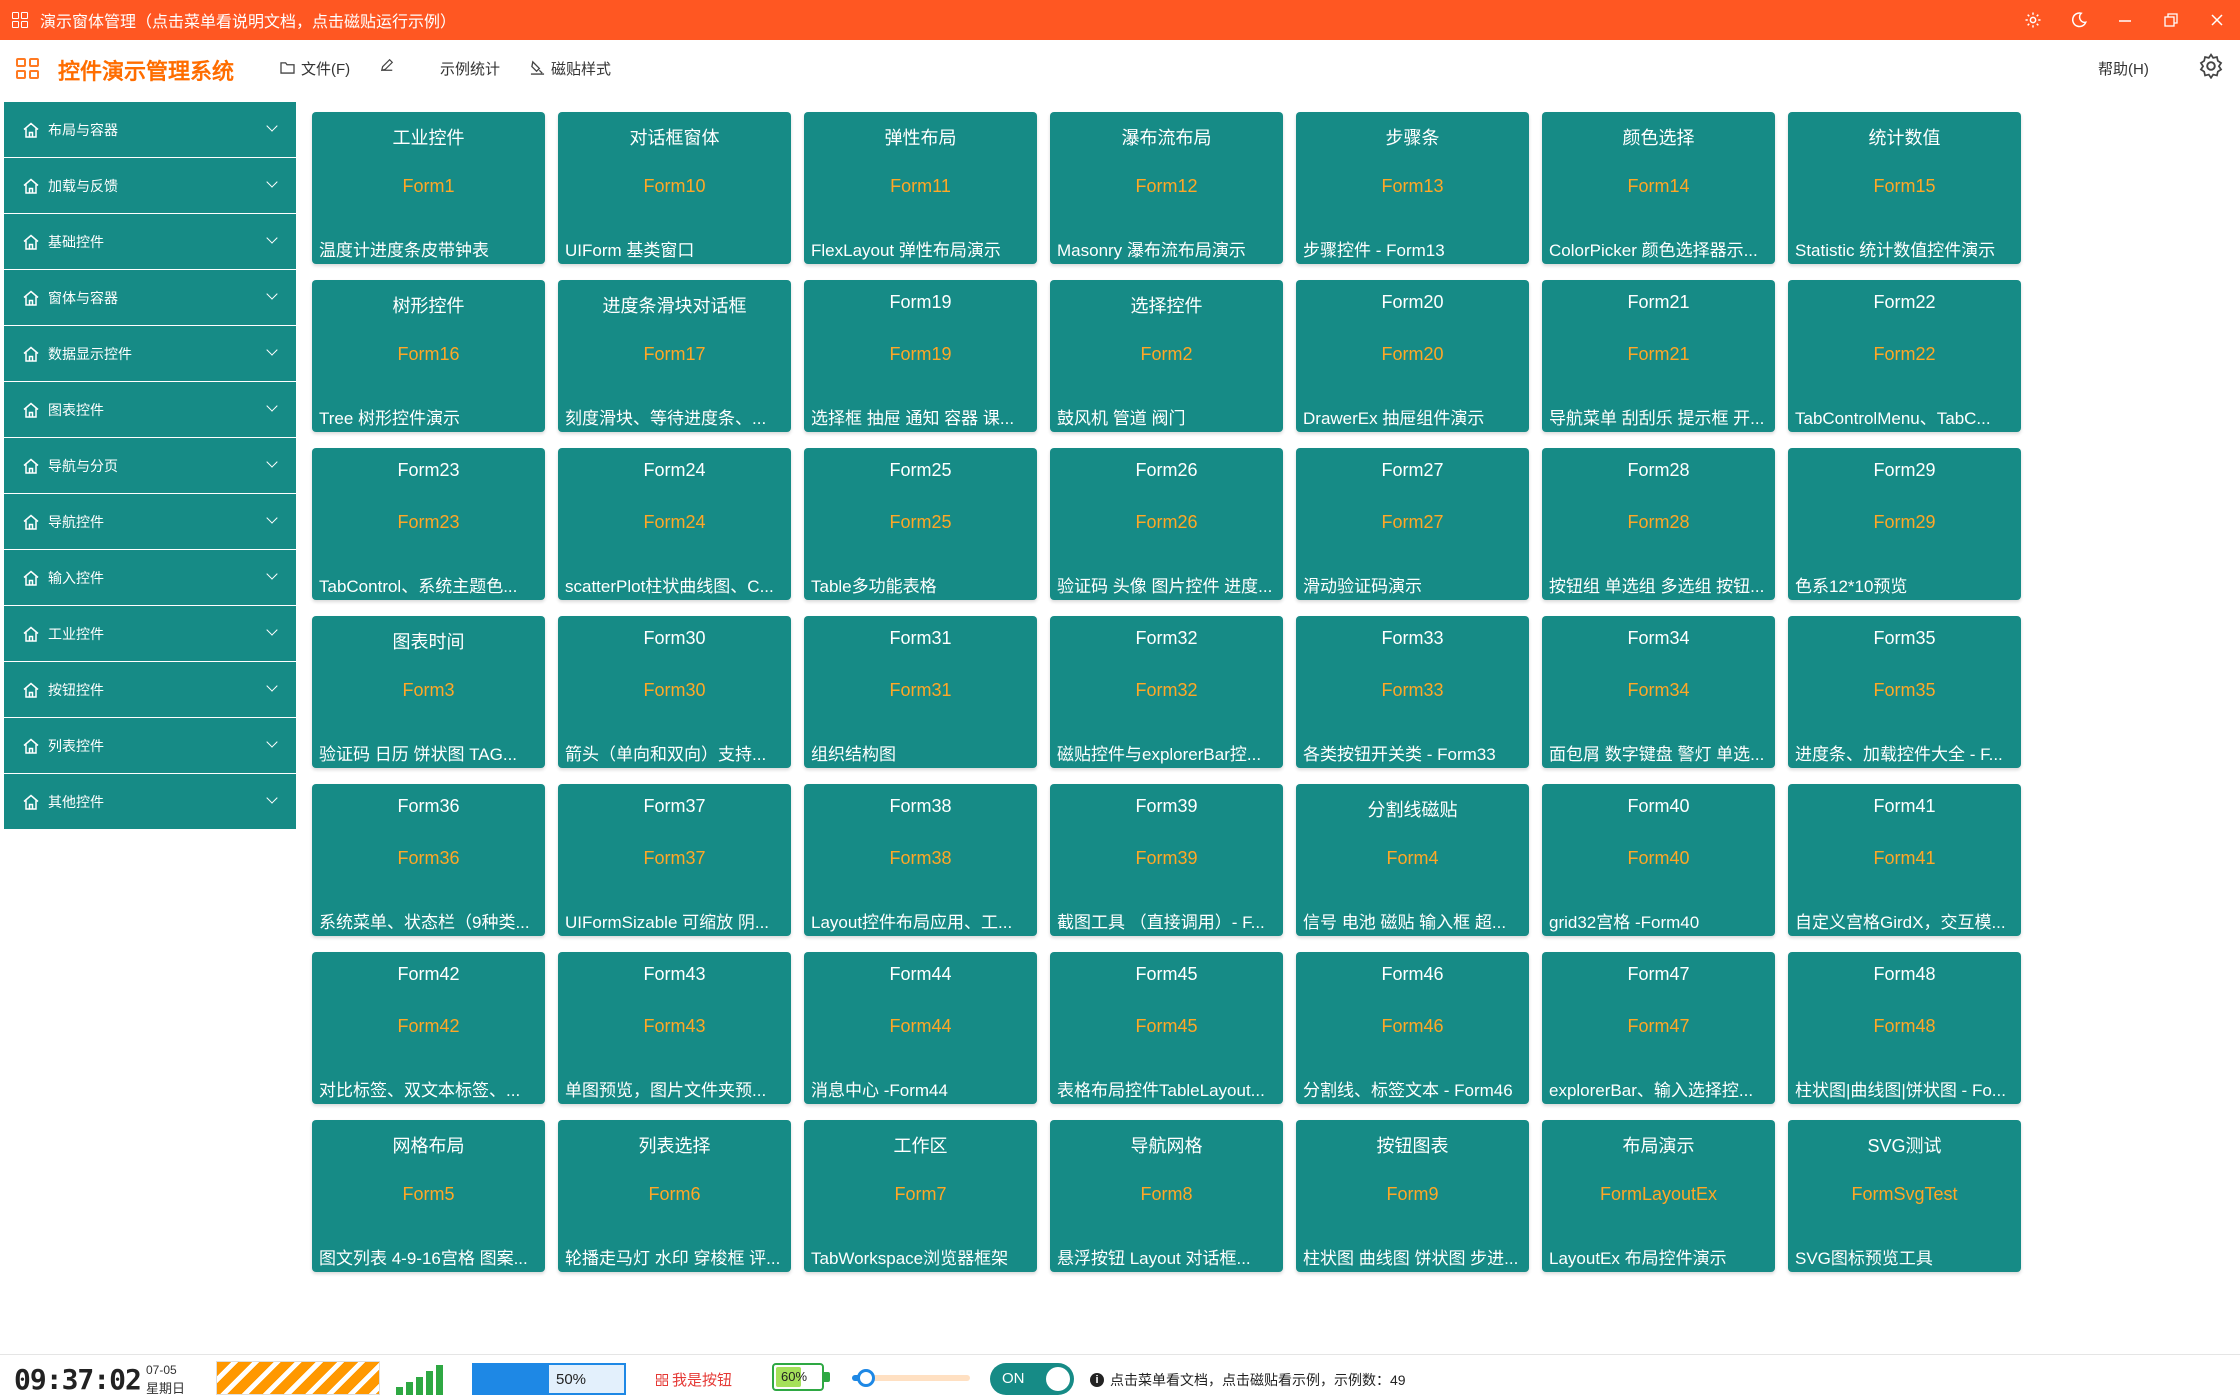  I want to click on tile-form-name: Form32, so click(1166, 690).